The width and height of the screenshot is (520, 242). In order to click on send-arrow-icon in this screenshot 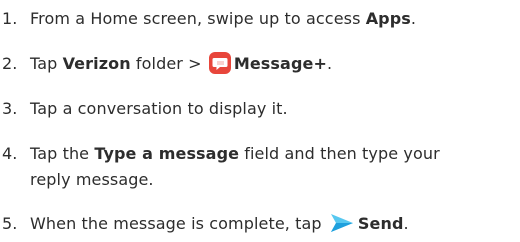, I will do `click(342, 223)`.